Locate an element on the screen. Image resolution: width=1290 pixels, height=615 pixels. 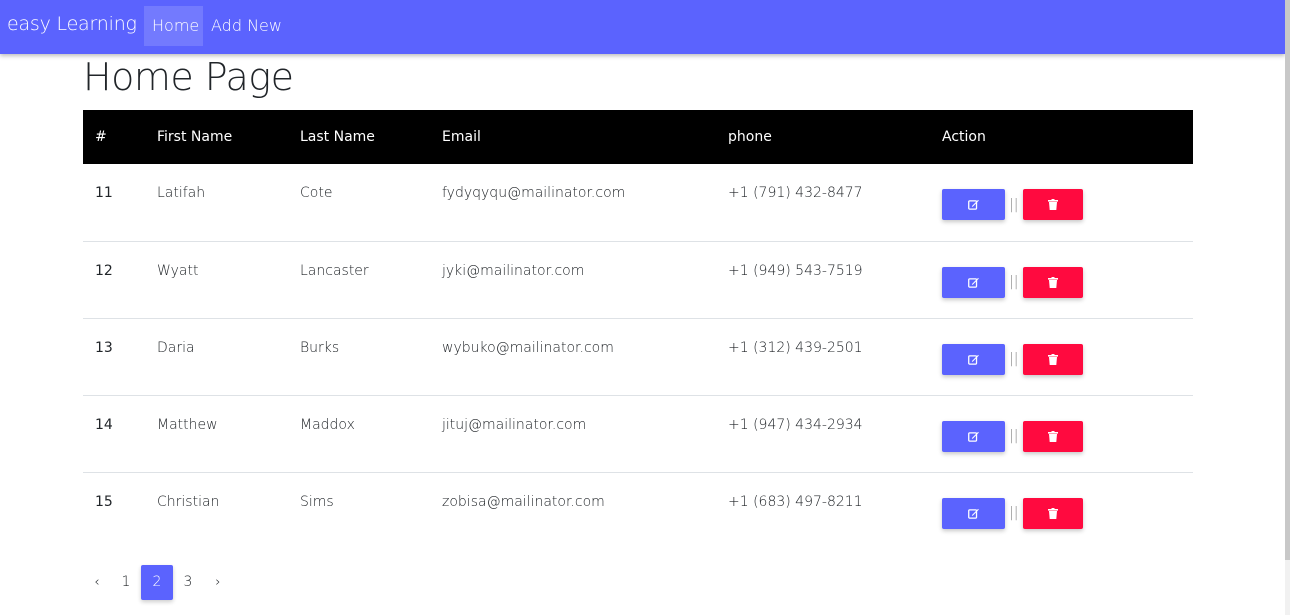
page-title: Home Page is located at coordinates (188, 77).